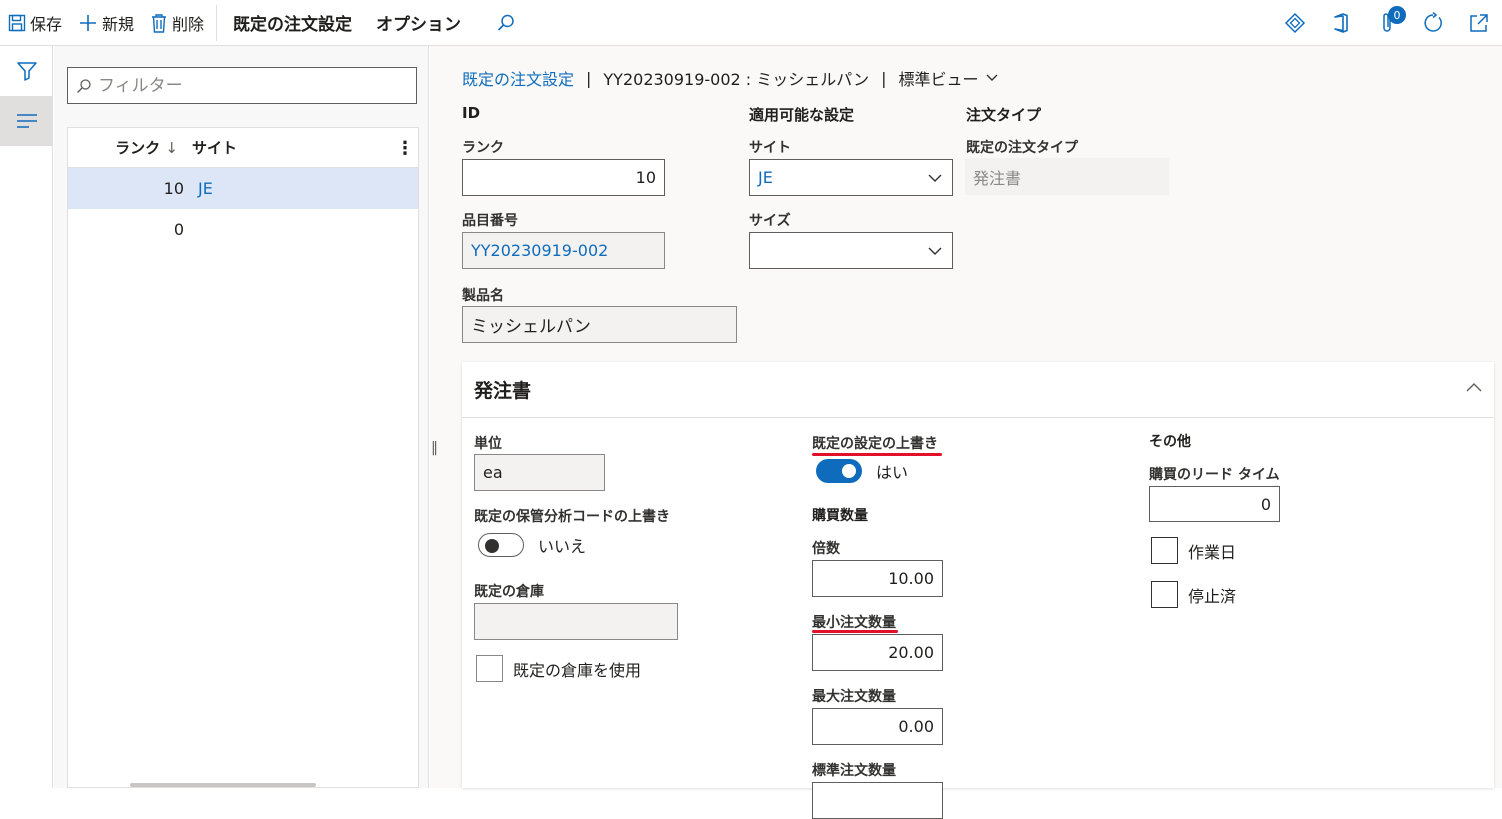  What do you see at coordinates (1214, 475) in the screenshot?
I see `lead-time-label: 購買のリード タイム` at bounding box center [1214, 475].